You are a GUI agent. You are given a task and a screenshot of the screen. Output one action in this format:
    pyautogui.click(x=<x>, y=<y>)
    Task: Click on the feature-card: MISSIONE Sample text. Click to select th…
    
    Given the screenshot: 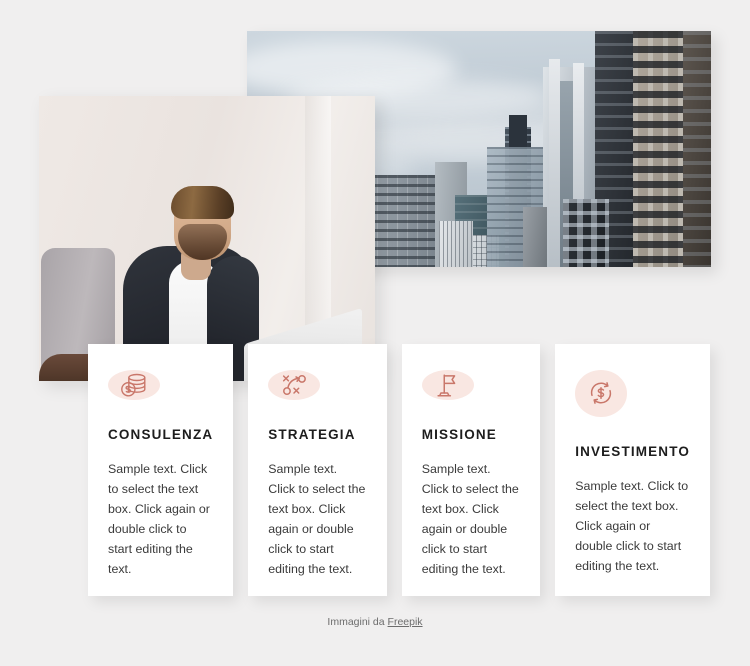 What is the action you would take?
    pyautogui.click(x=471, y=470)
    